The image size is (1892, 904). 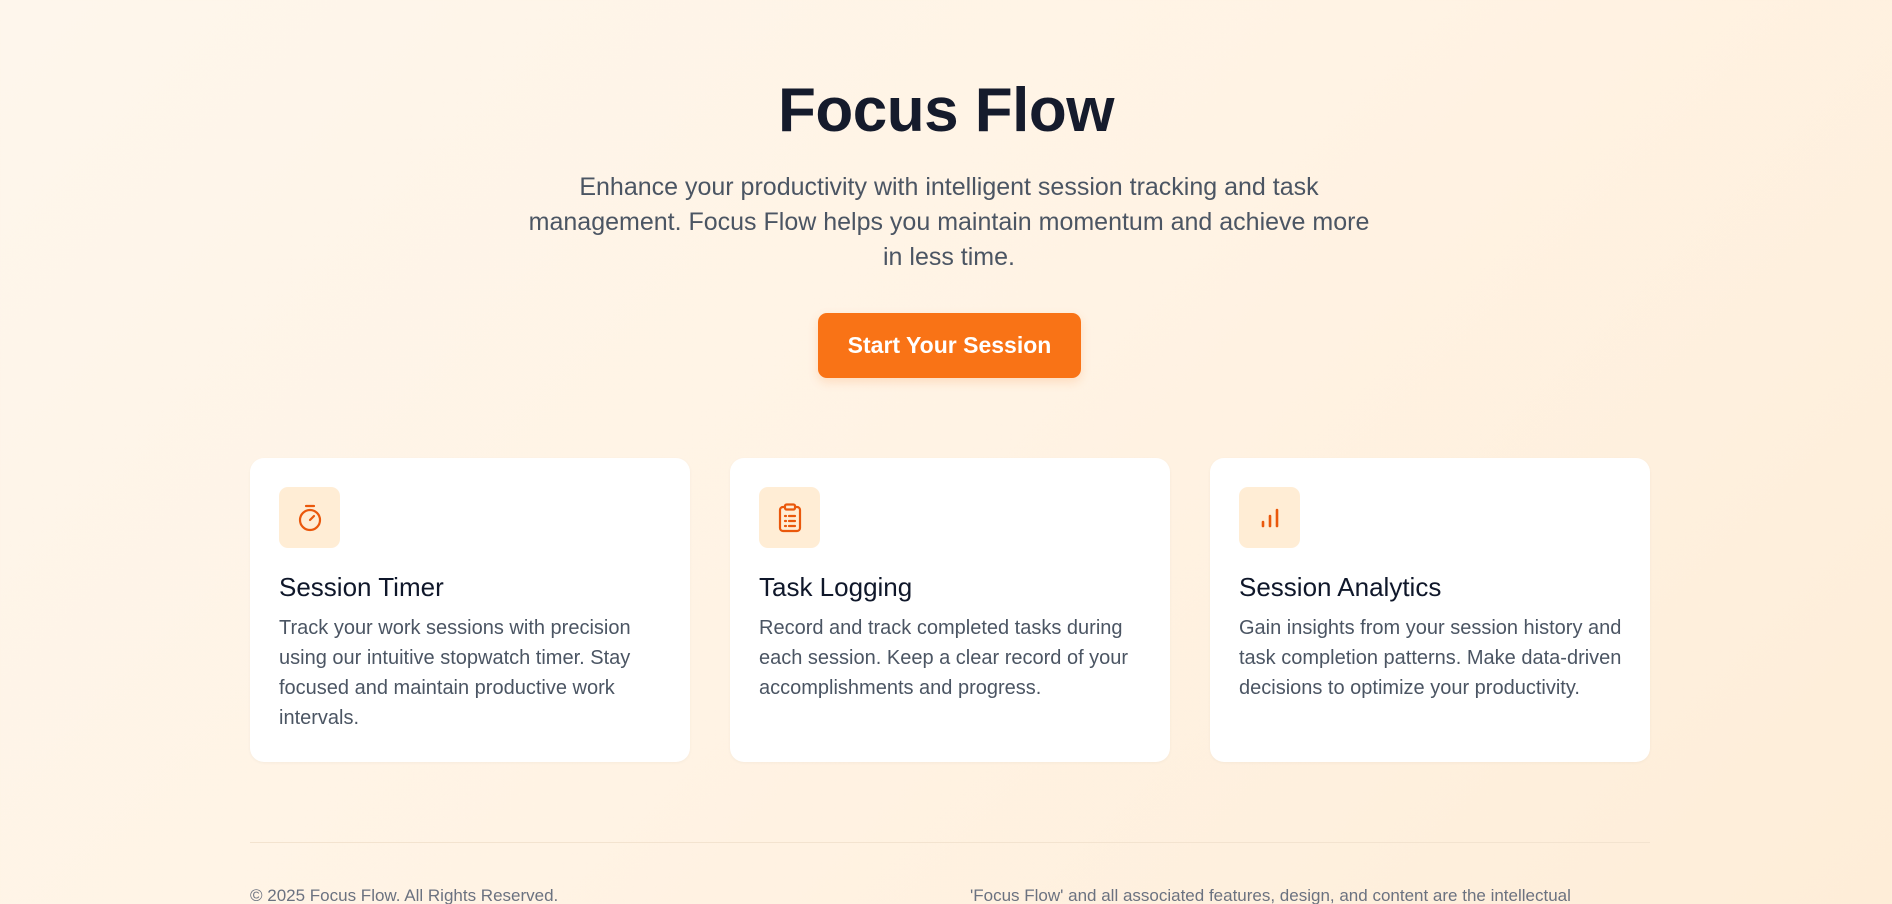 I want to click on footer-divider, so click(x=950, y=842).